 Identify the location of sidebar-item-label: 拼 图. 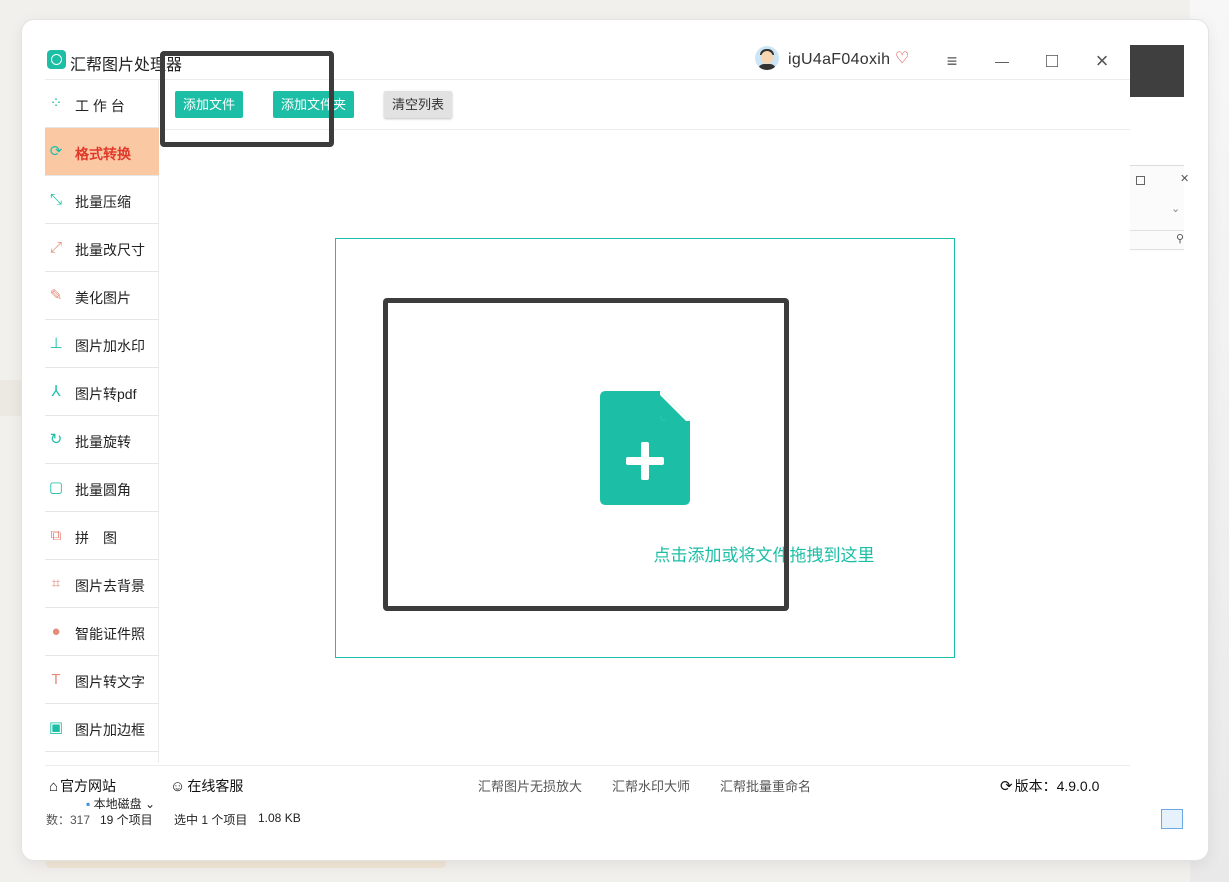
(96, 538).